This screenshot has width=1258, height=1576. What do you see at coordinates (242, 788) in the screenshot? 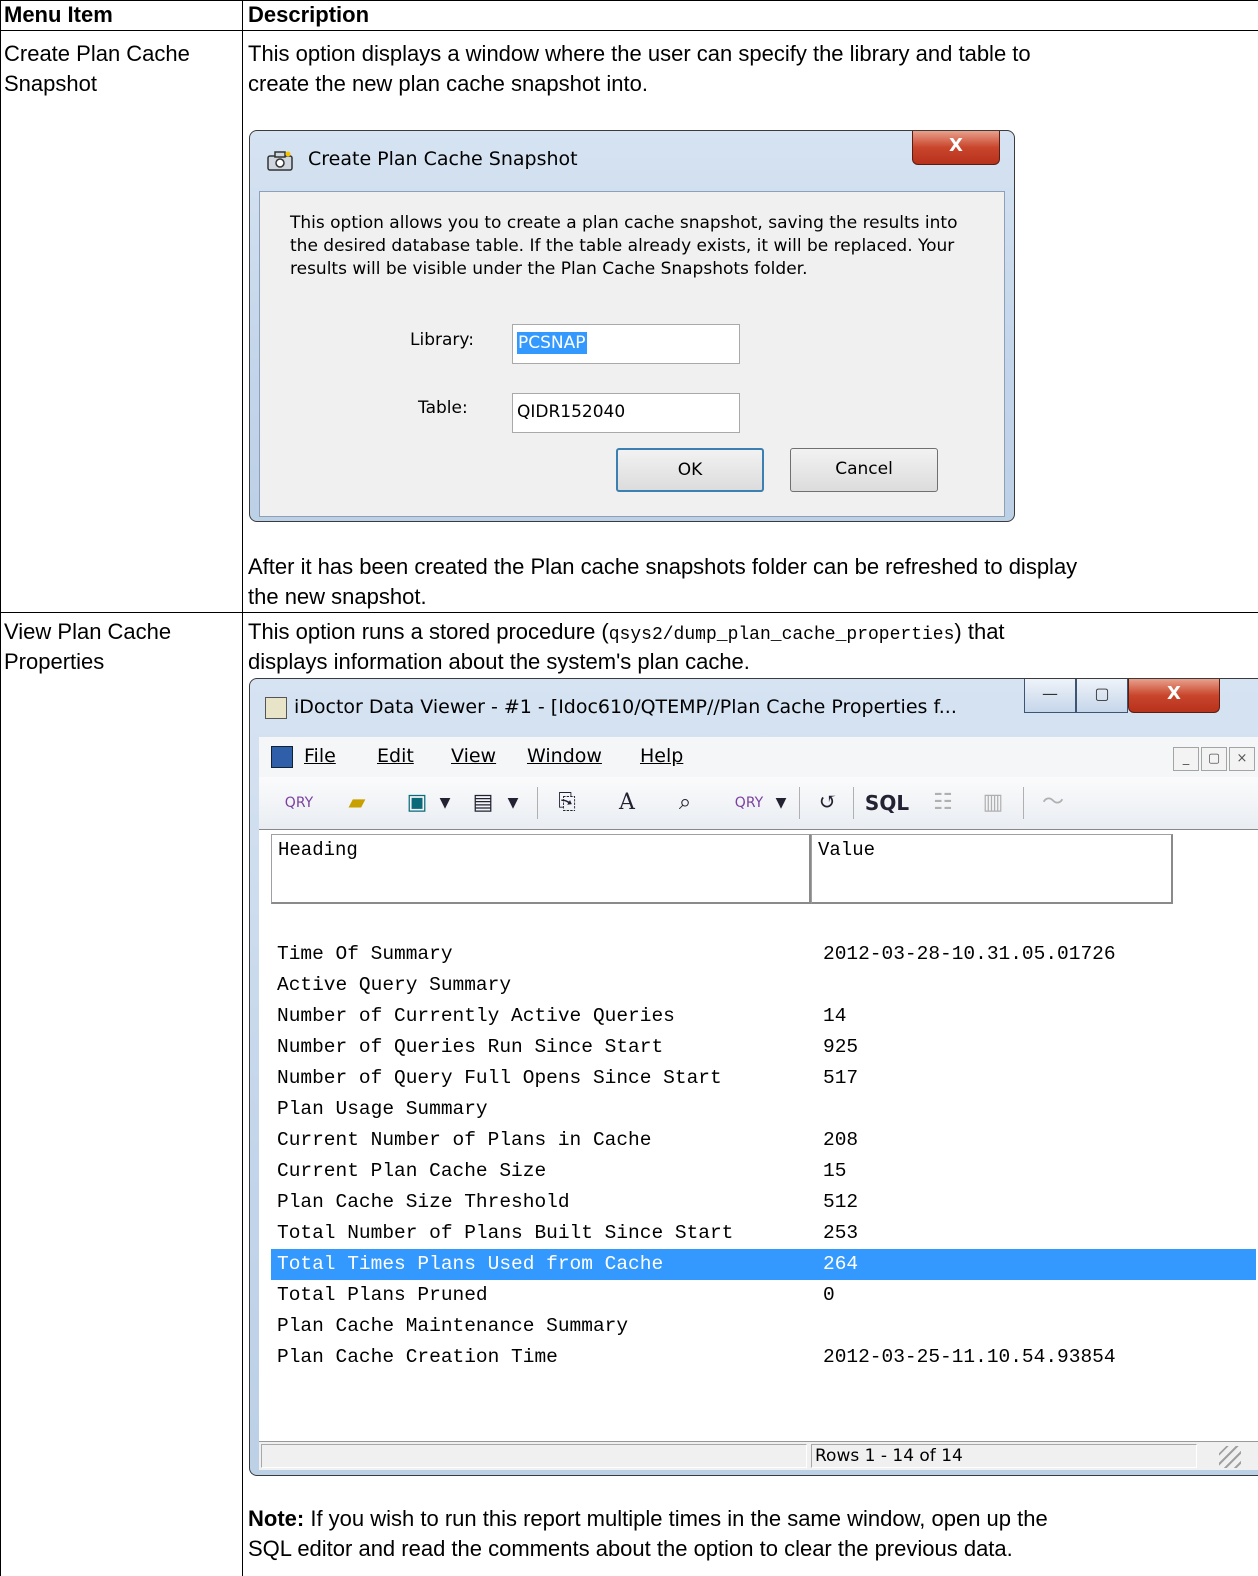
I see `column-divider` at bounding box center [242, 788].